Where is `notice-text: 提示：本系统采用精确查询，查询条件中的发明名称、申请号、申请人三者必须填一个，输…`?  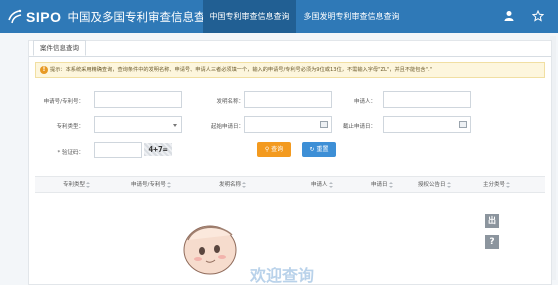 notice-text: 提示：本系统采用精确查询，查询条件中的发明名称、申请号、申请人三者必须填一个，输… is located at coordinates (241, 70).